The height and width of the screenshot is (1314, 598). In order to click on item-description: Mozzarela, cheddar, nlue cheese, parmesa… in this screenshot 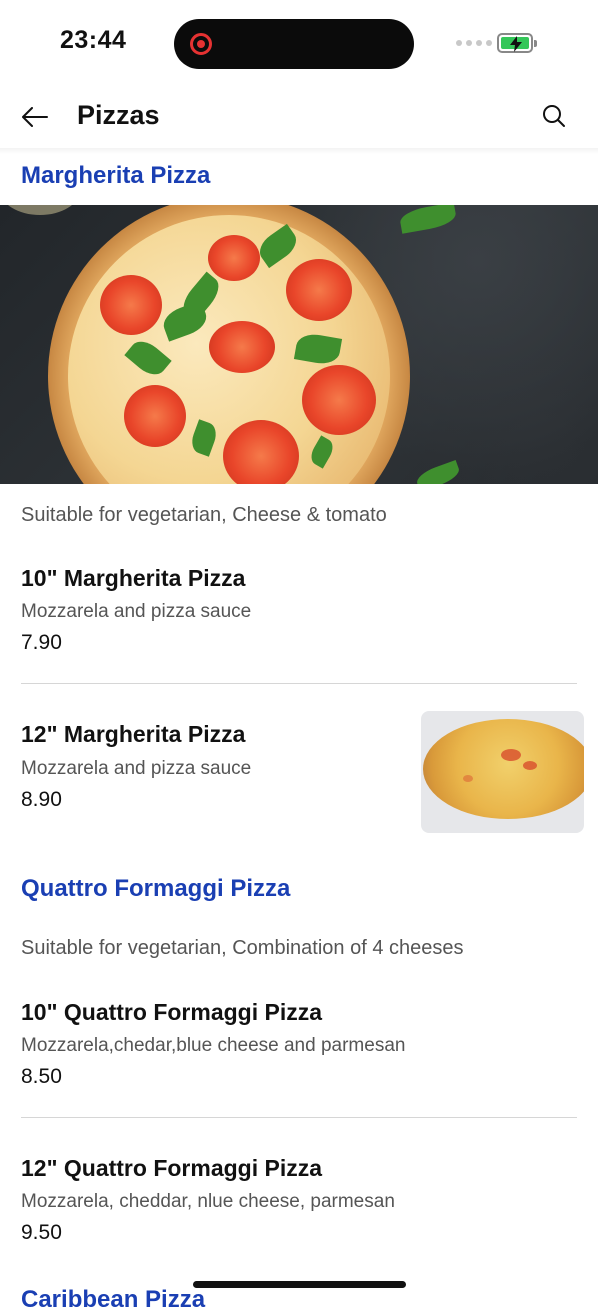, I will do `click(208, 1201)`.